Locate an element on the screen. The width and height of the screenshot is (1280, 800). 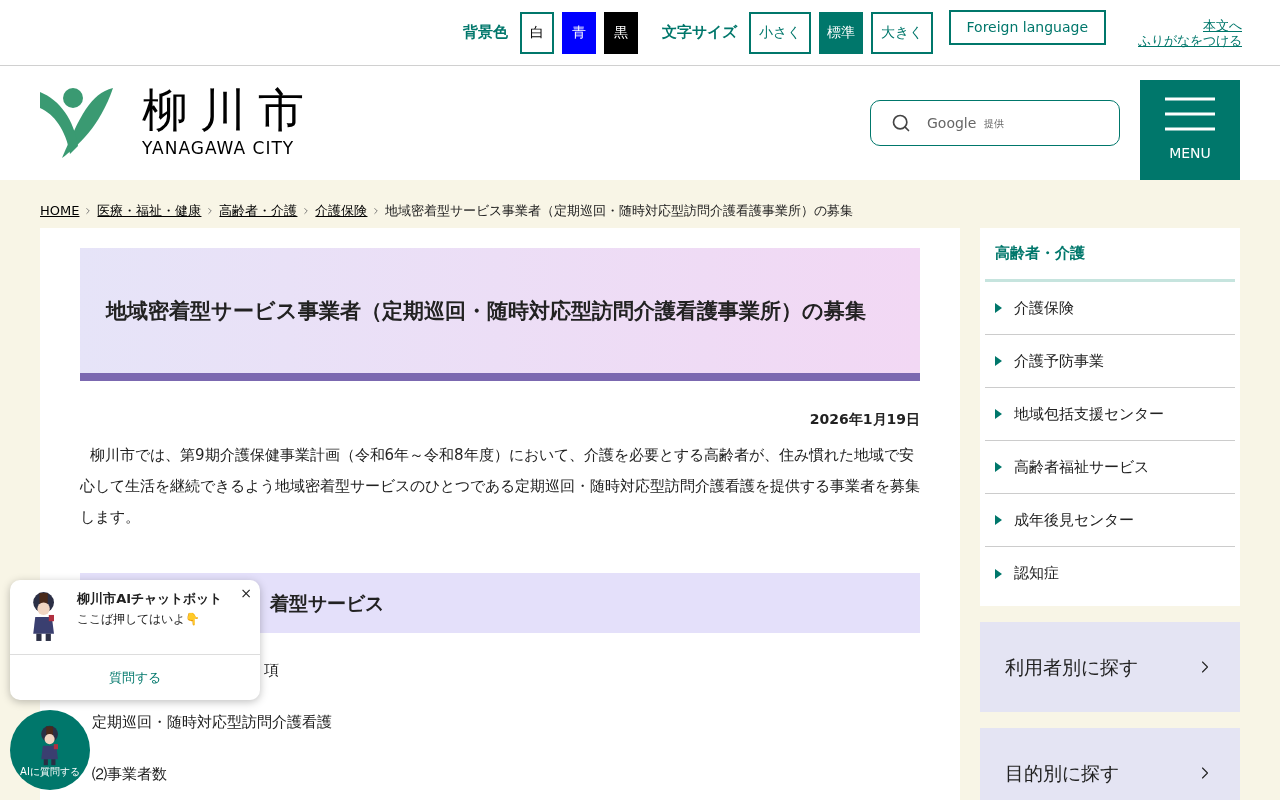
sidebar-link: 成年後見センター is located at coordinates (1110, 520).